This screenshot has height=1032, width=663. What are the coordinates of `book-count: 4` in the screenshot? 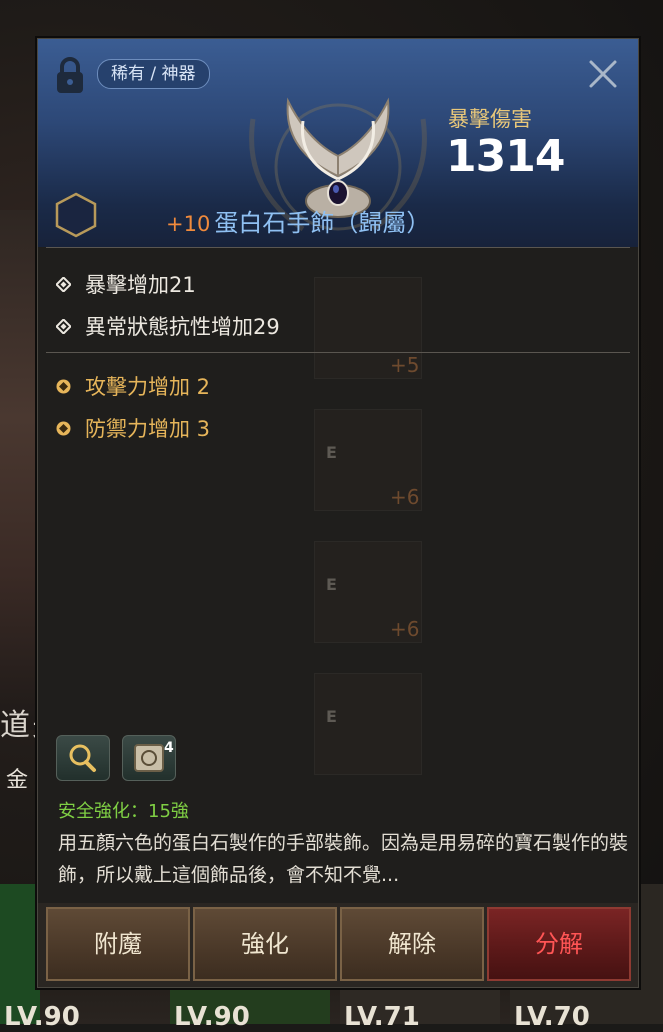 It's located at (169, 748).